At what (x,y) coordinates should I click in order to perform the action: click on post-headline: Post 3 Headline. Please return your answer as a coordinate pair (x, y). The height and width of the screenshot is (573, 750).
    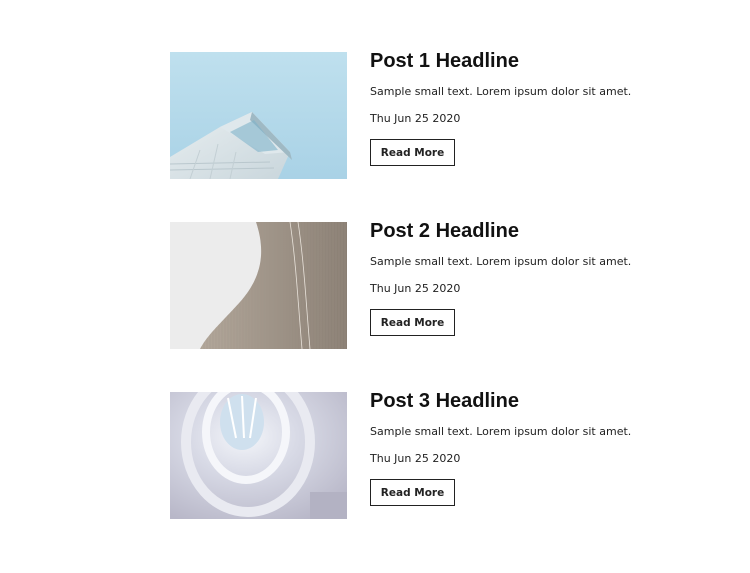
    Looking at the image, I should click on (444, 401).